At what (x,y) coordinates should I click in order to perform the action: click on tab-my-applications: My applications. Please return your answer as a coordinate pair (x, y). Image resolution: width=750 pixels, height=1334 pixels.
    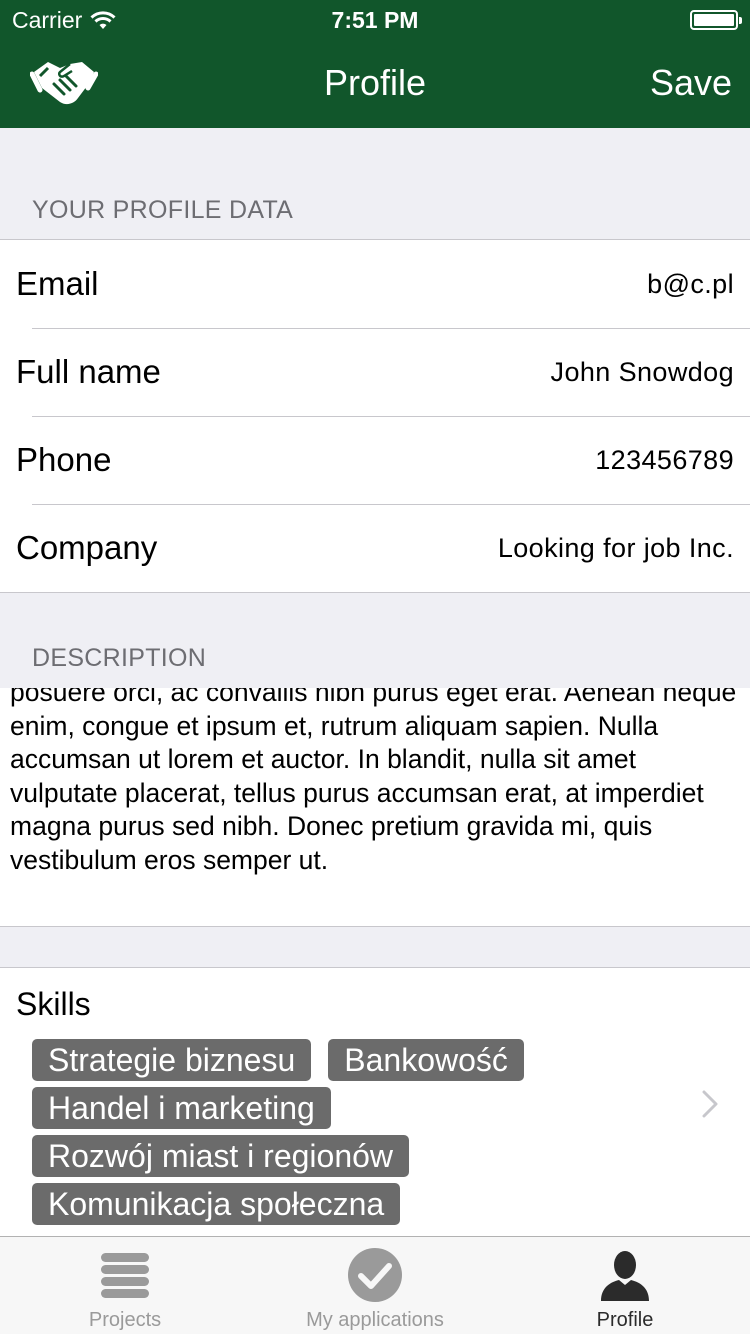
    Looking at the image, I should click on (375, 1285).